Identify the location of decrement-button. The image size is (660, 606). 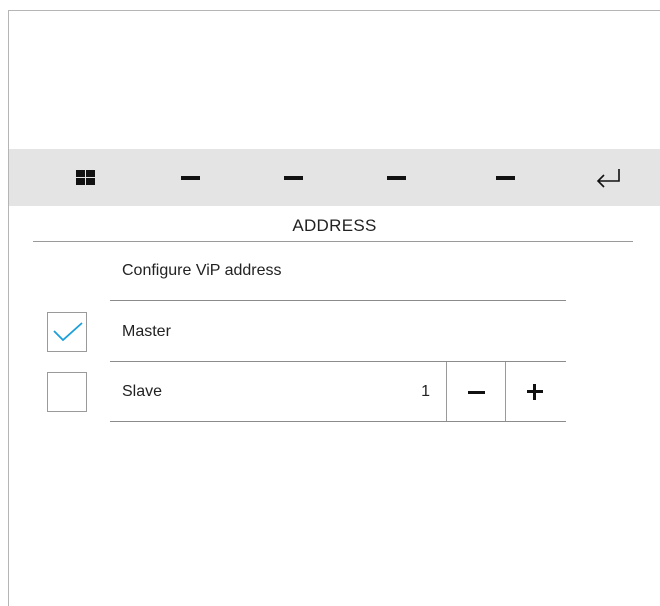
(476, 392).